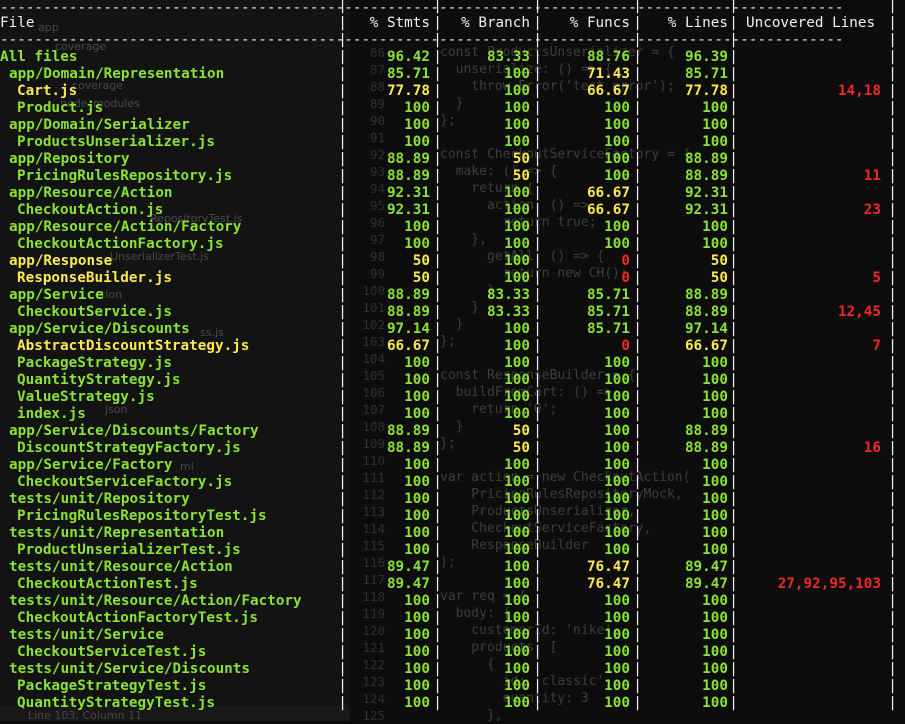 This screenshot has height=724, width=905. Describe the element at coordinates (876, 346) in the screenshot. I see `uncovered-lines: 7` at that location.